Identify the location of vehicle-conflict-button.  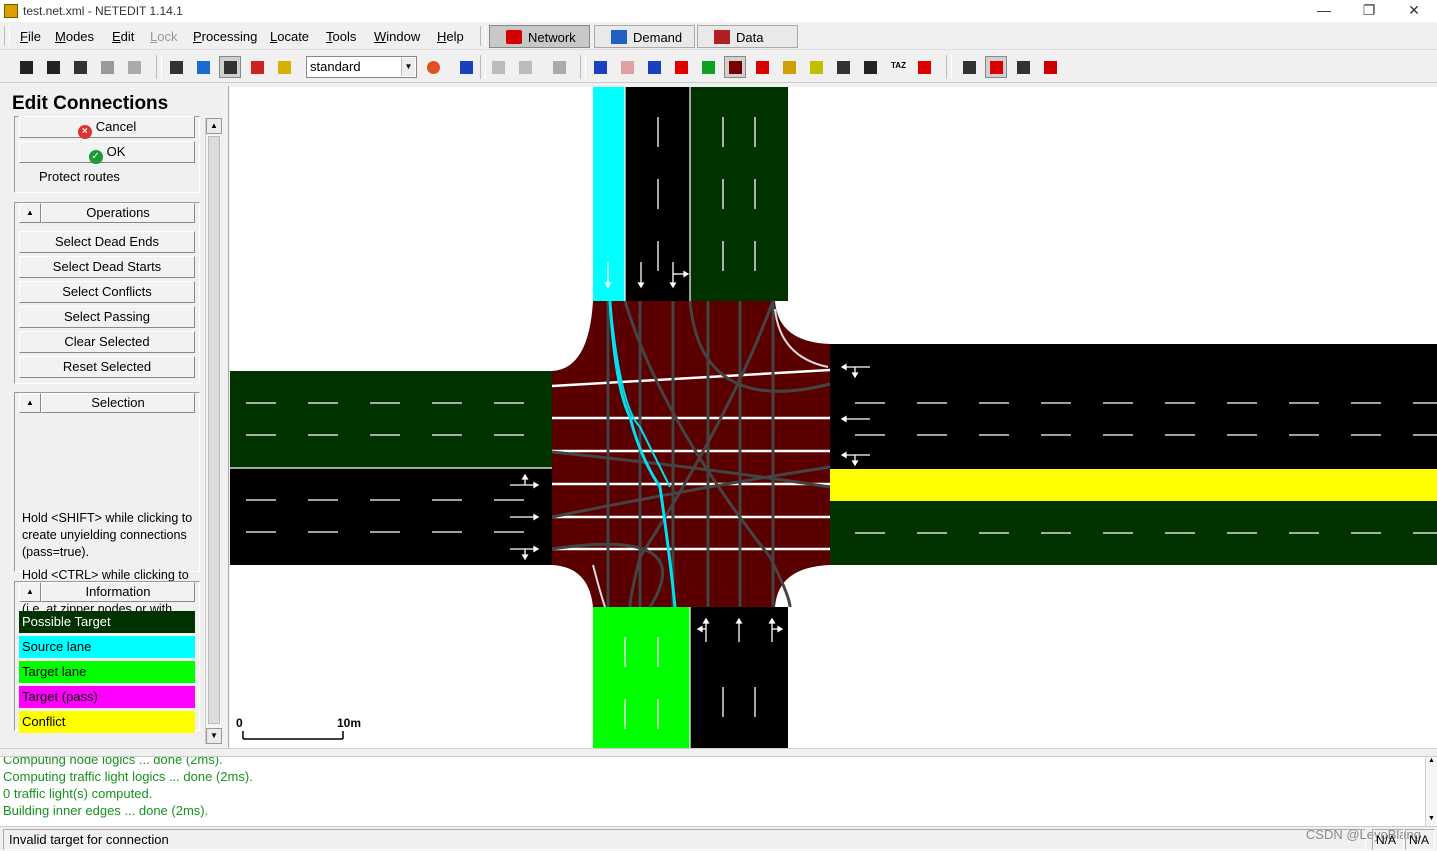
(1050, 67).